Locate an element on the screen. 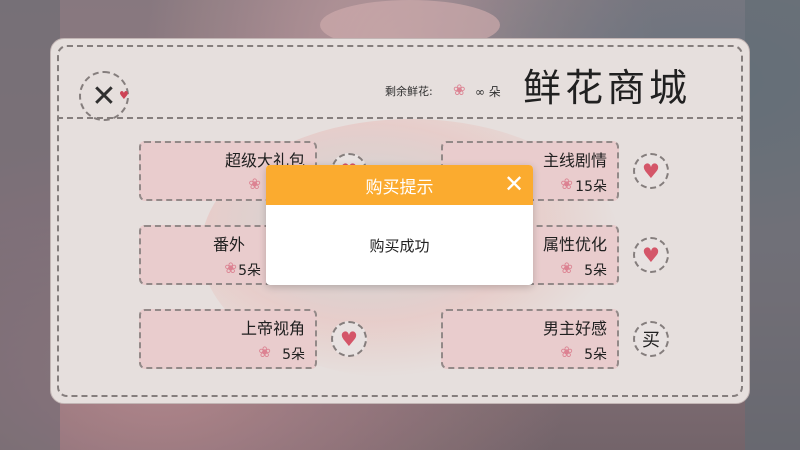  dialog-message: 购买成功 is located at coordinates (399, 245).